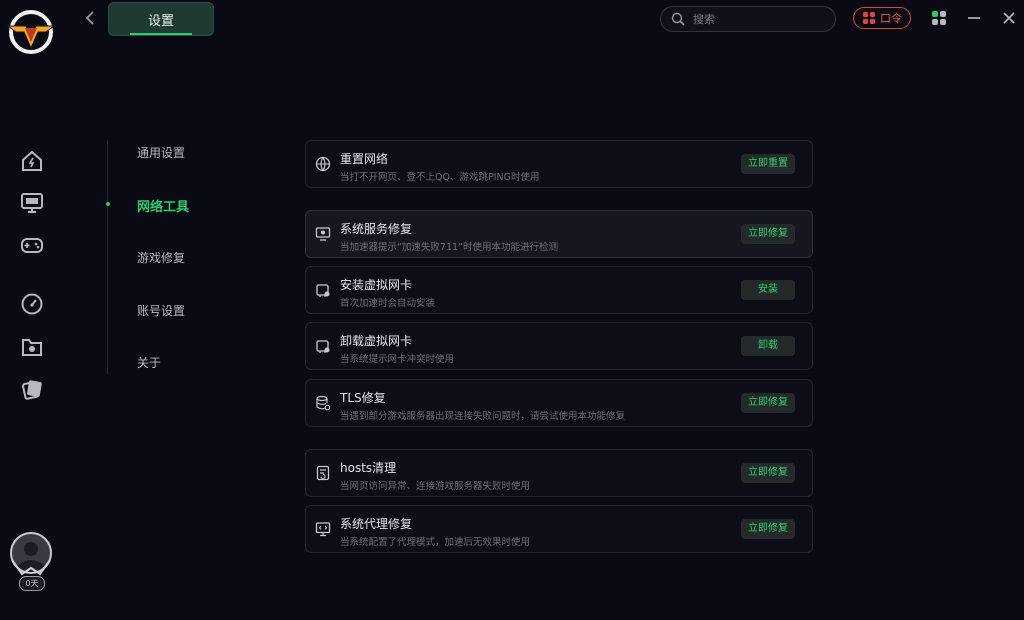 The width and height of the screenshot is (1024, 620). Describe the element at coordinates (768, 529) in the screenshot. I see `proxy-repair-button: 立即修复` at that location.